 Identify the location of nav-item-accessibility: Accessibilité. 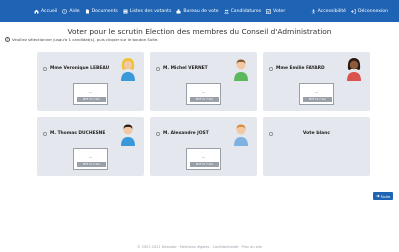
(328, 11).